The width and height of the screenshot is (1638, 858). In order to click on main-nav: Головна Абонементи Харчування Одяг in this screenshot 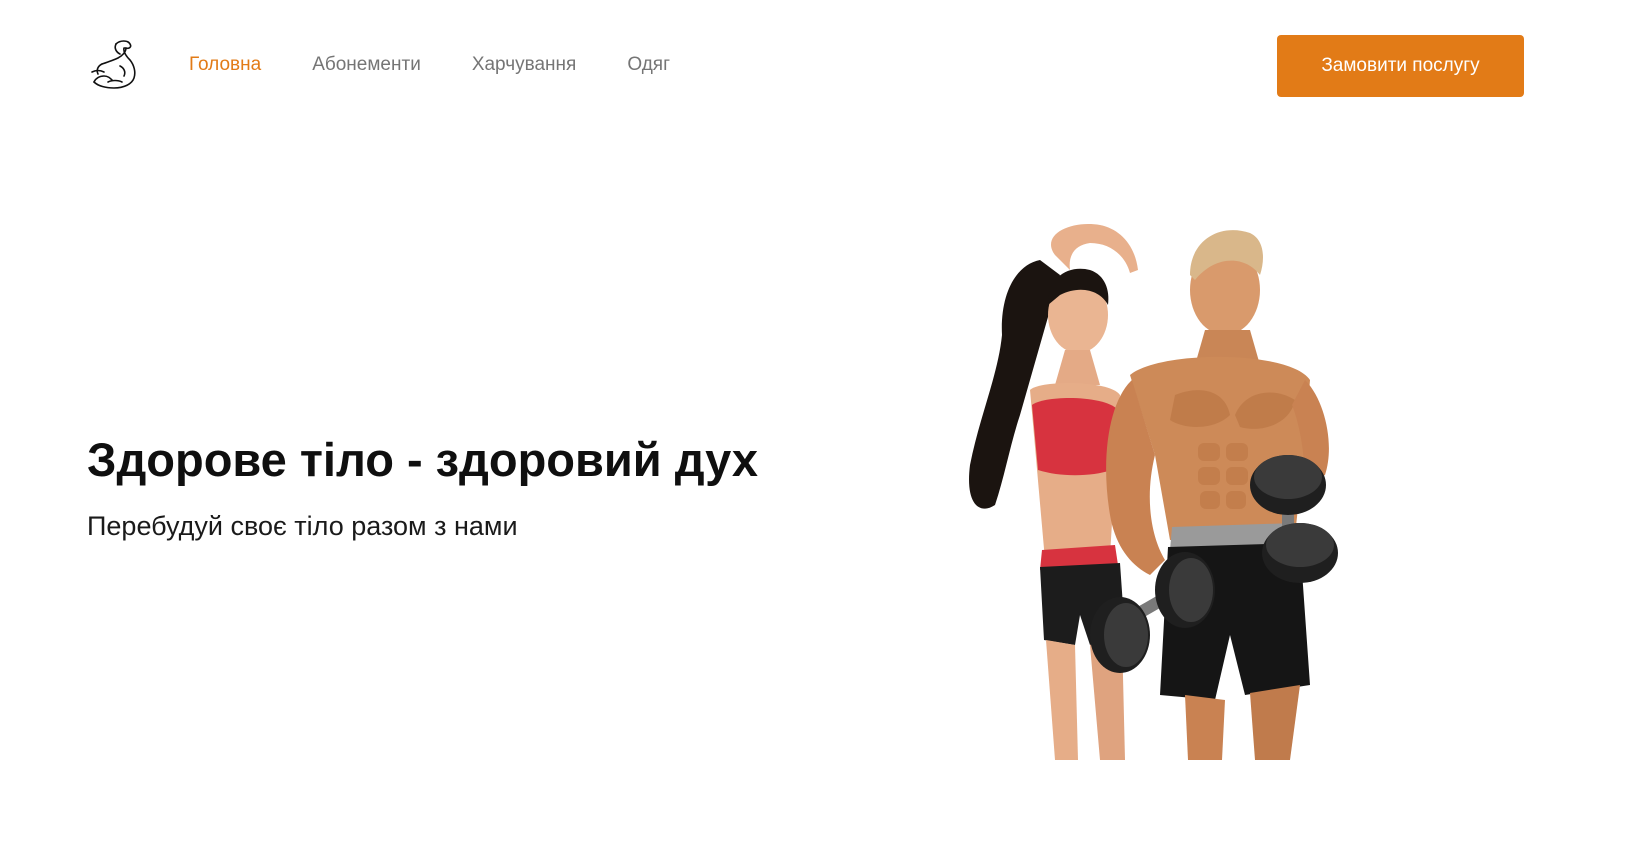, I will do `click(455, 65)`.